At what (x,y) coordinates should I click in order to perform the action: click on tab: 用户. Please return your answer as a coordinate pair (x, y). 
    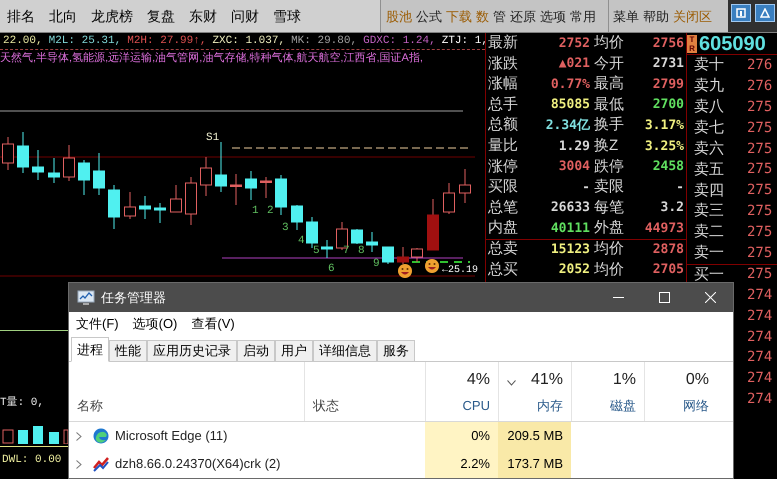
    Looking at the image, I should click on (294, 351).